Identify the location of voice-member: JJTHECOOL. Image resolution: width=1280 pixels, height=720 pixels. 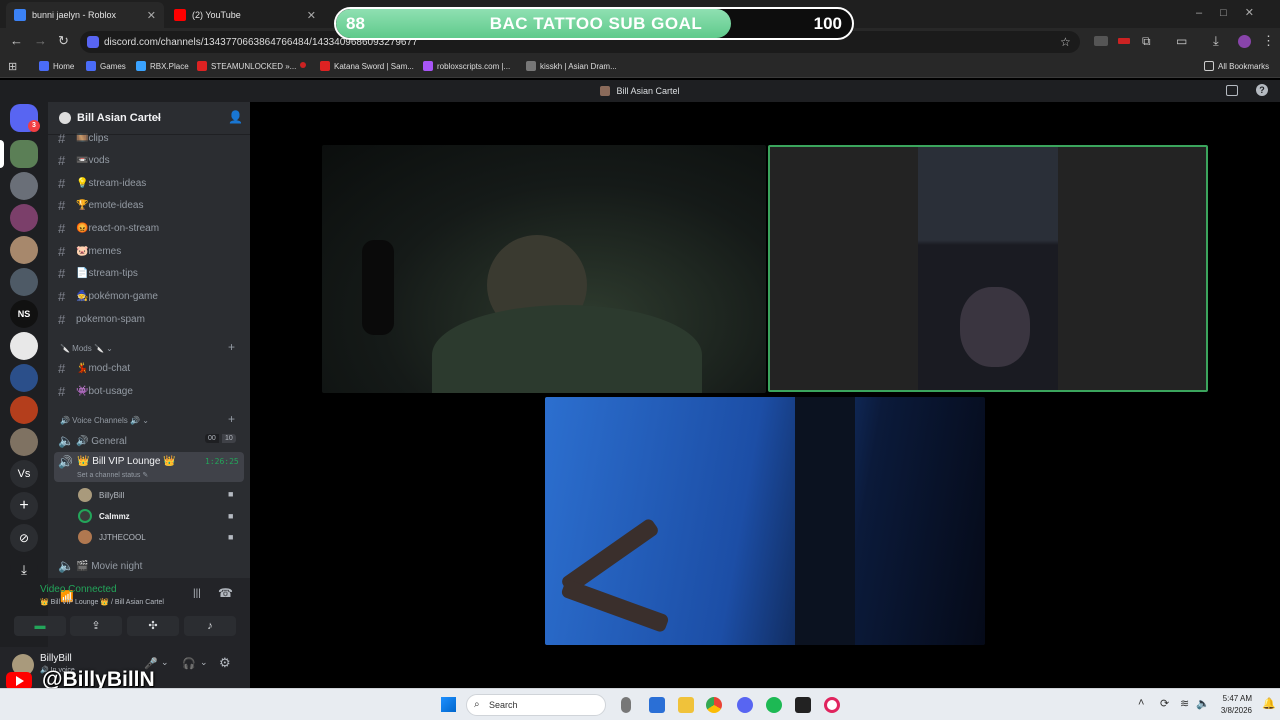
(112, 537).